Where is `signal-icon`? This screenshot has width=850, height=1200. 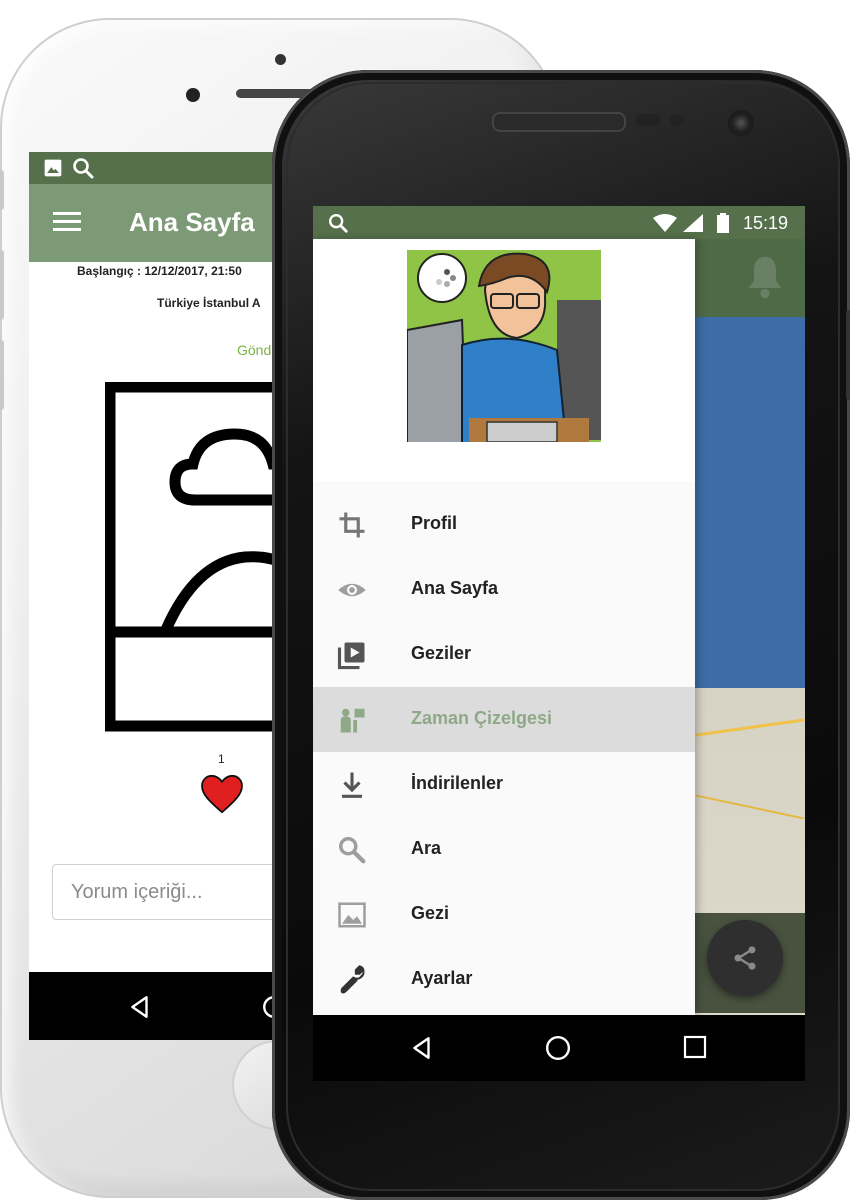 signal-icon is located at coordinates (693, 223).